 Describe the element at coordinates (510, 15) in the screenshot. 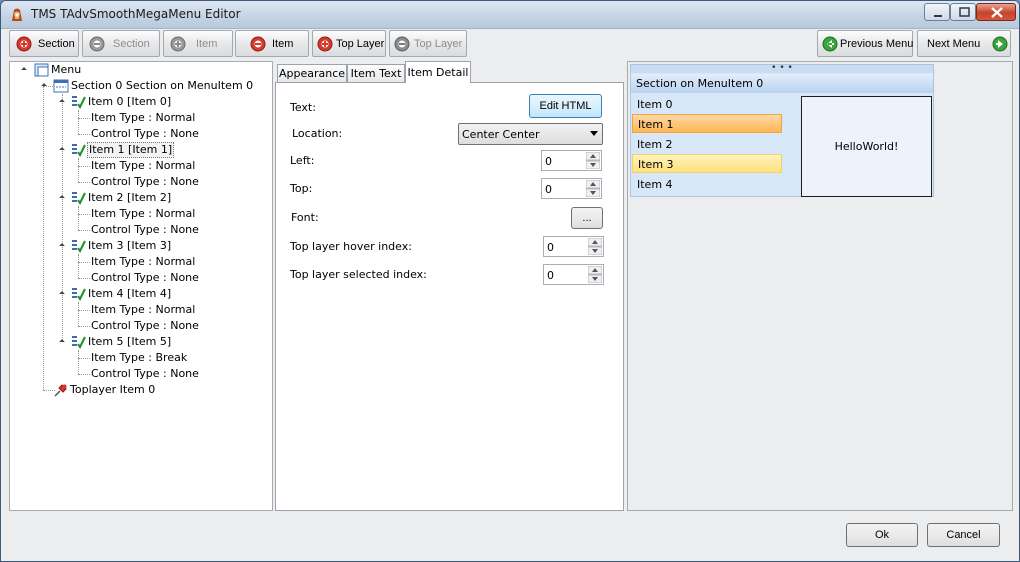

I see `title-bar: TMS TAdvSmoothMegaMenu Editor` at that location.